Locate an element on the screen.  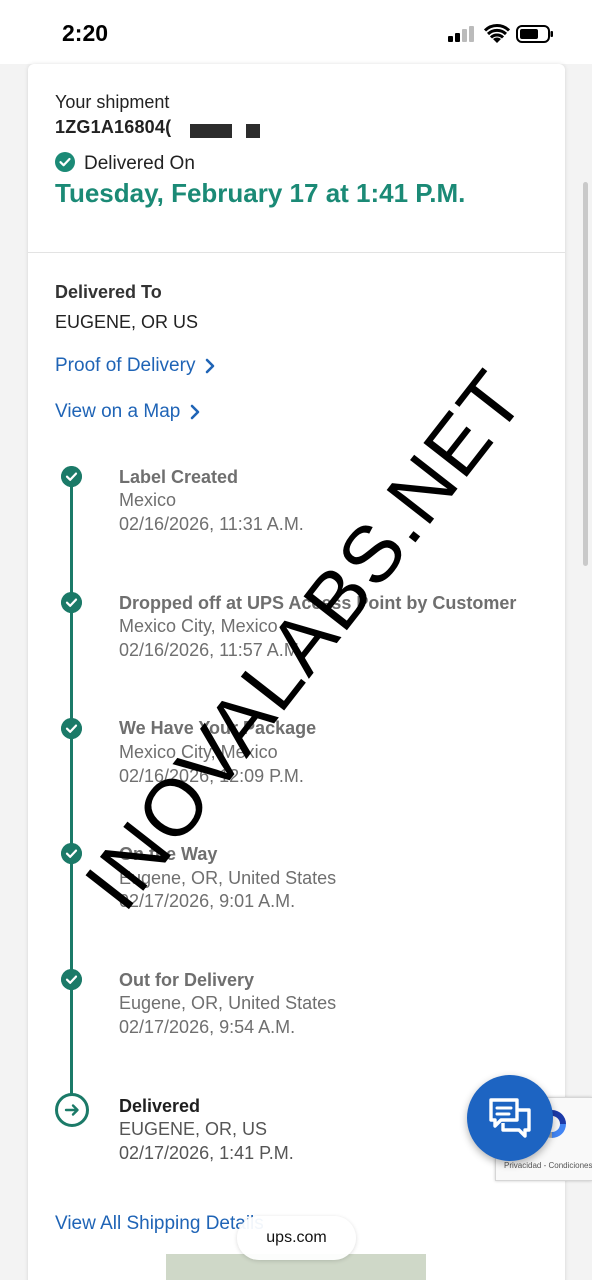
timeline-event-location: EUGENE, OR, US is located at coordinates (193, 1129).